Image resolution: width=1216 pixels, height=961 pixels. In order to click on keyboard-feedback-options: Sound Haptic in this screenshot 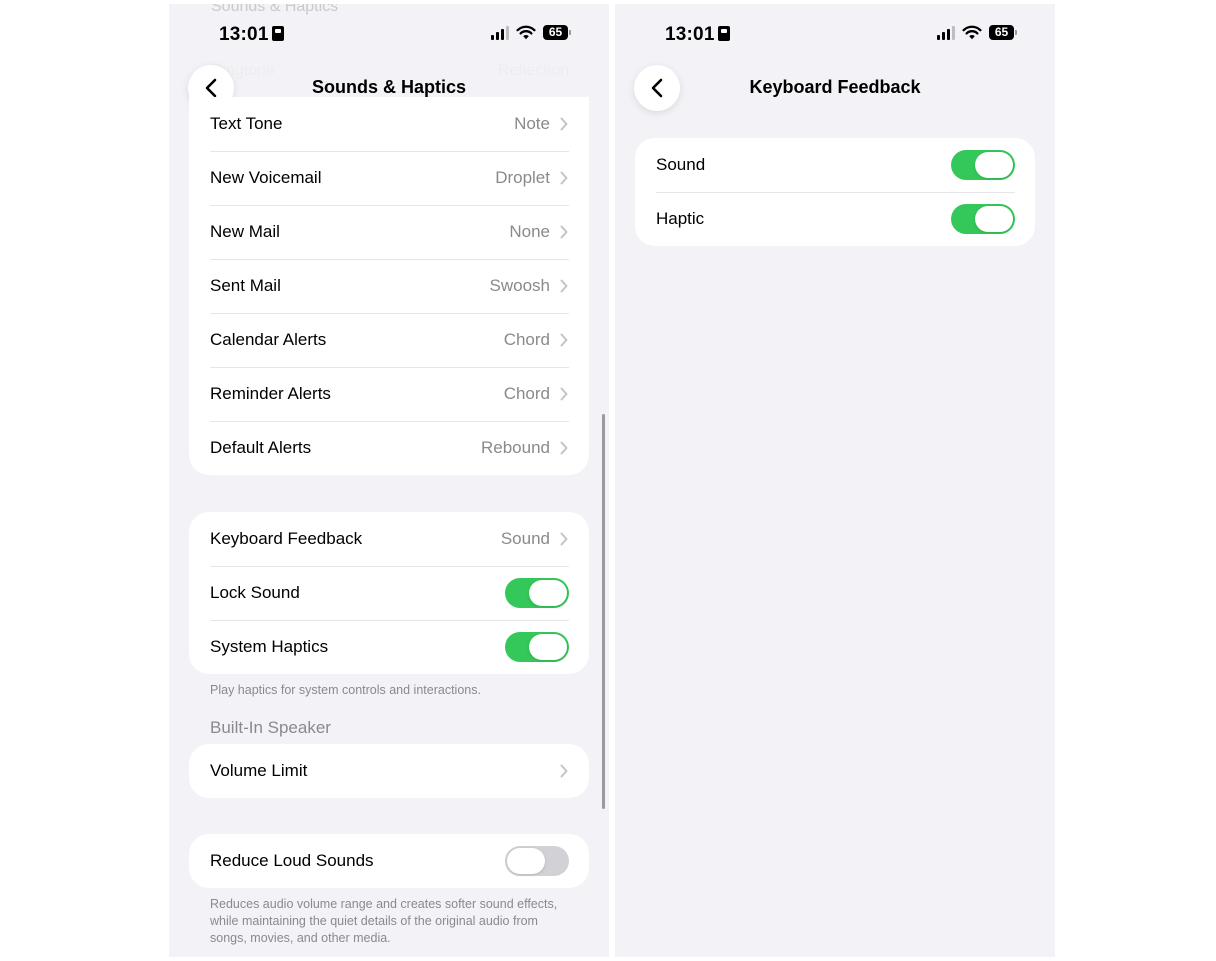, I will do `click(835, 192)`.